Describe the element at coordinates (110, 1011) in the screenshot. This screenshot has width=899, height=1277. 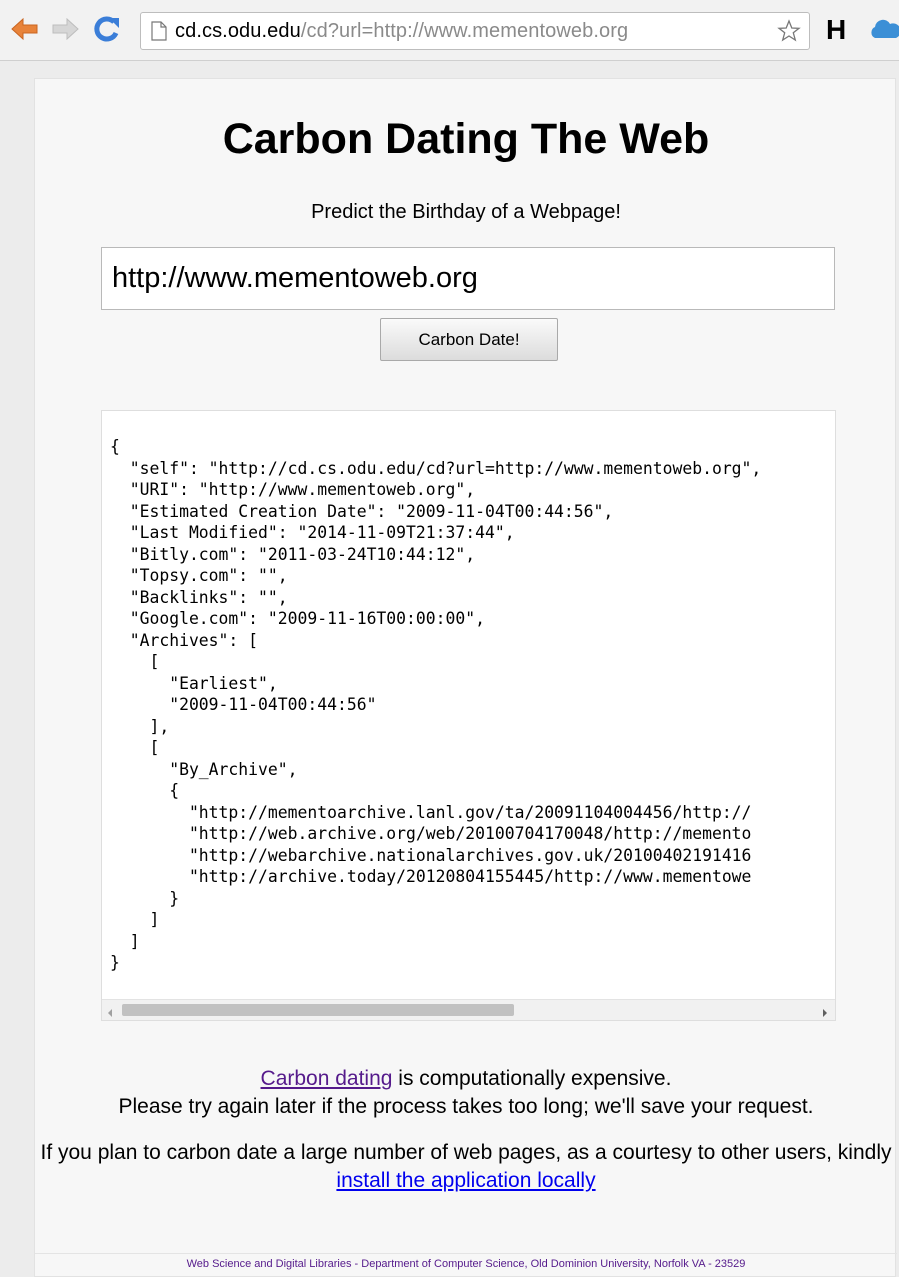
I see `scroll-left-arrow-icon` at that location.